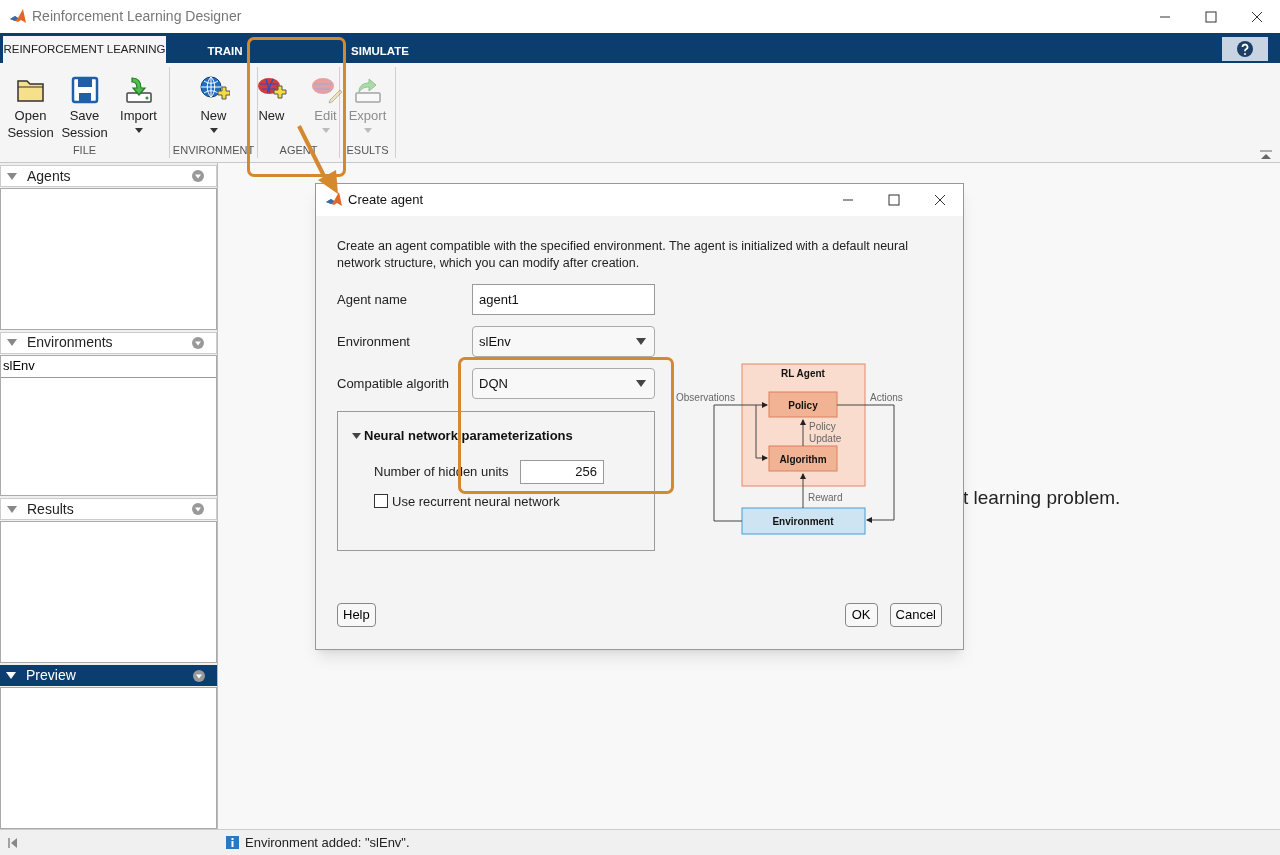 This screenshot has width=1280, height=855. Describe the element at coordinates (108, 366) in the screenshot. I see `list-item: slEnv` at that location.